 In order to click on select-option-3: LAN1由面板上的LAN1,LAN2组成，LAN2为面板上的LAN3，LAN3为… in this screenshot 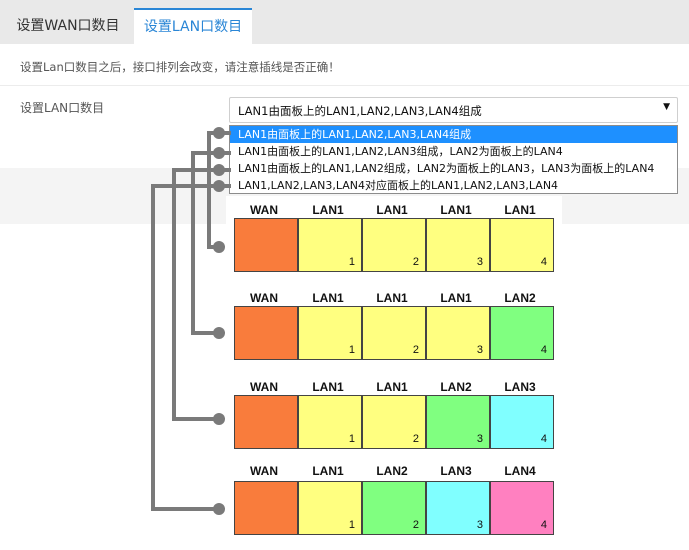, I will do `click(453, 168)`.